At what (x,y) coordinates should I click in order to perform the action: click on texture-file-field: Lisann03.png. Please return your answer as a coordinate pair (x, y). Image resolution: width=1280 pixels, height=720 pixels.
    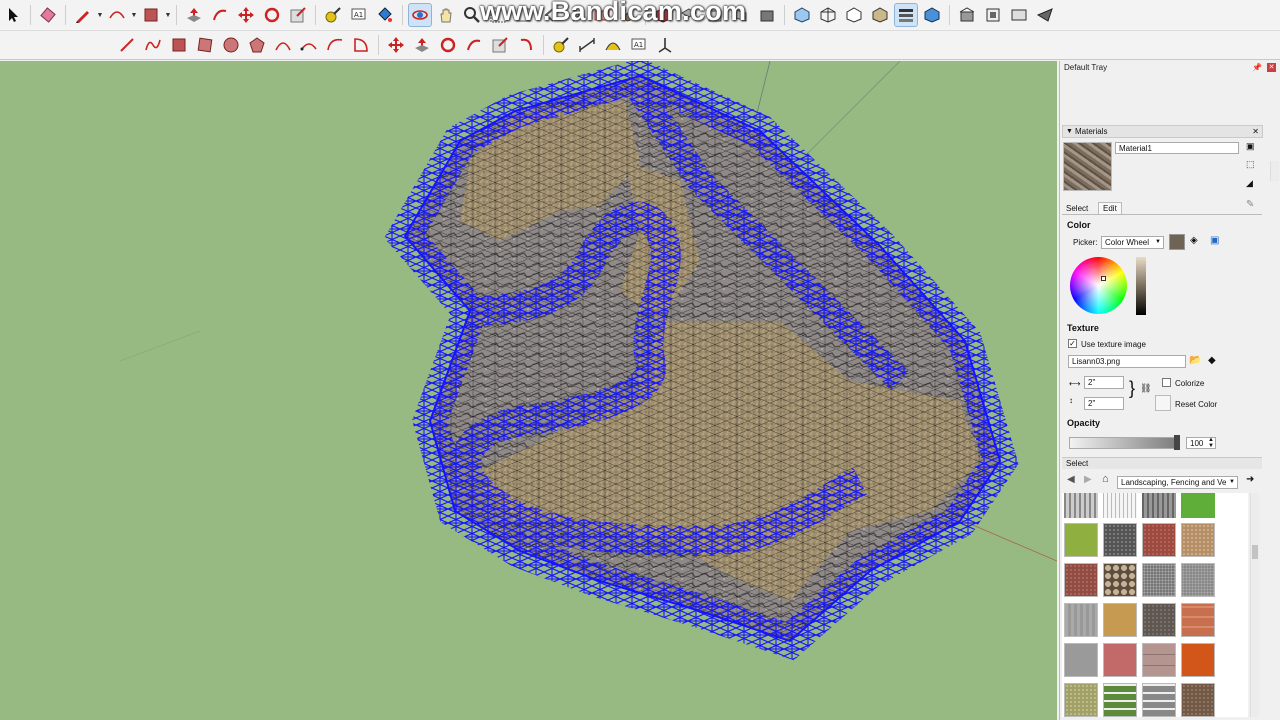
    Looking at the image, I should click on (1127, 361).